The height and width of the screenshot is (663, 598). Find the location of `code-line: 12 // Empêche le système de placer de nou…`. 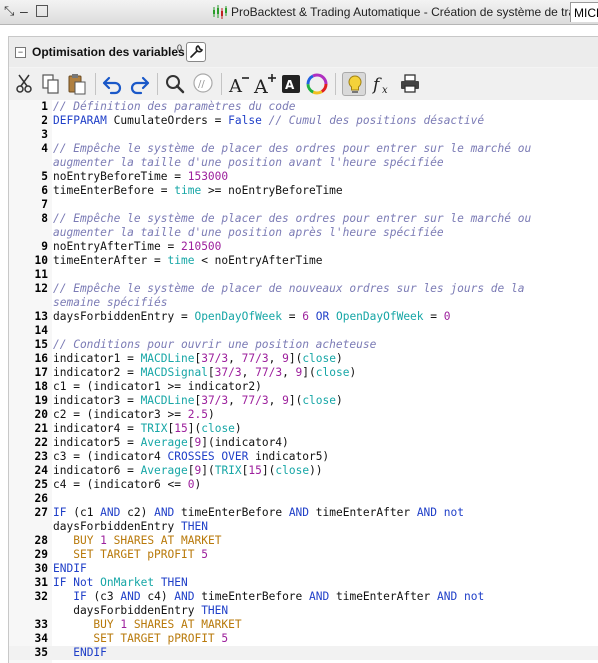

code-line: 12 // Empêche le système de placer de nou… is located at coordinates (303, 289).